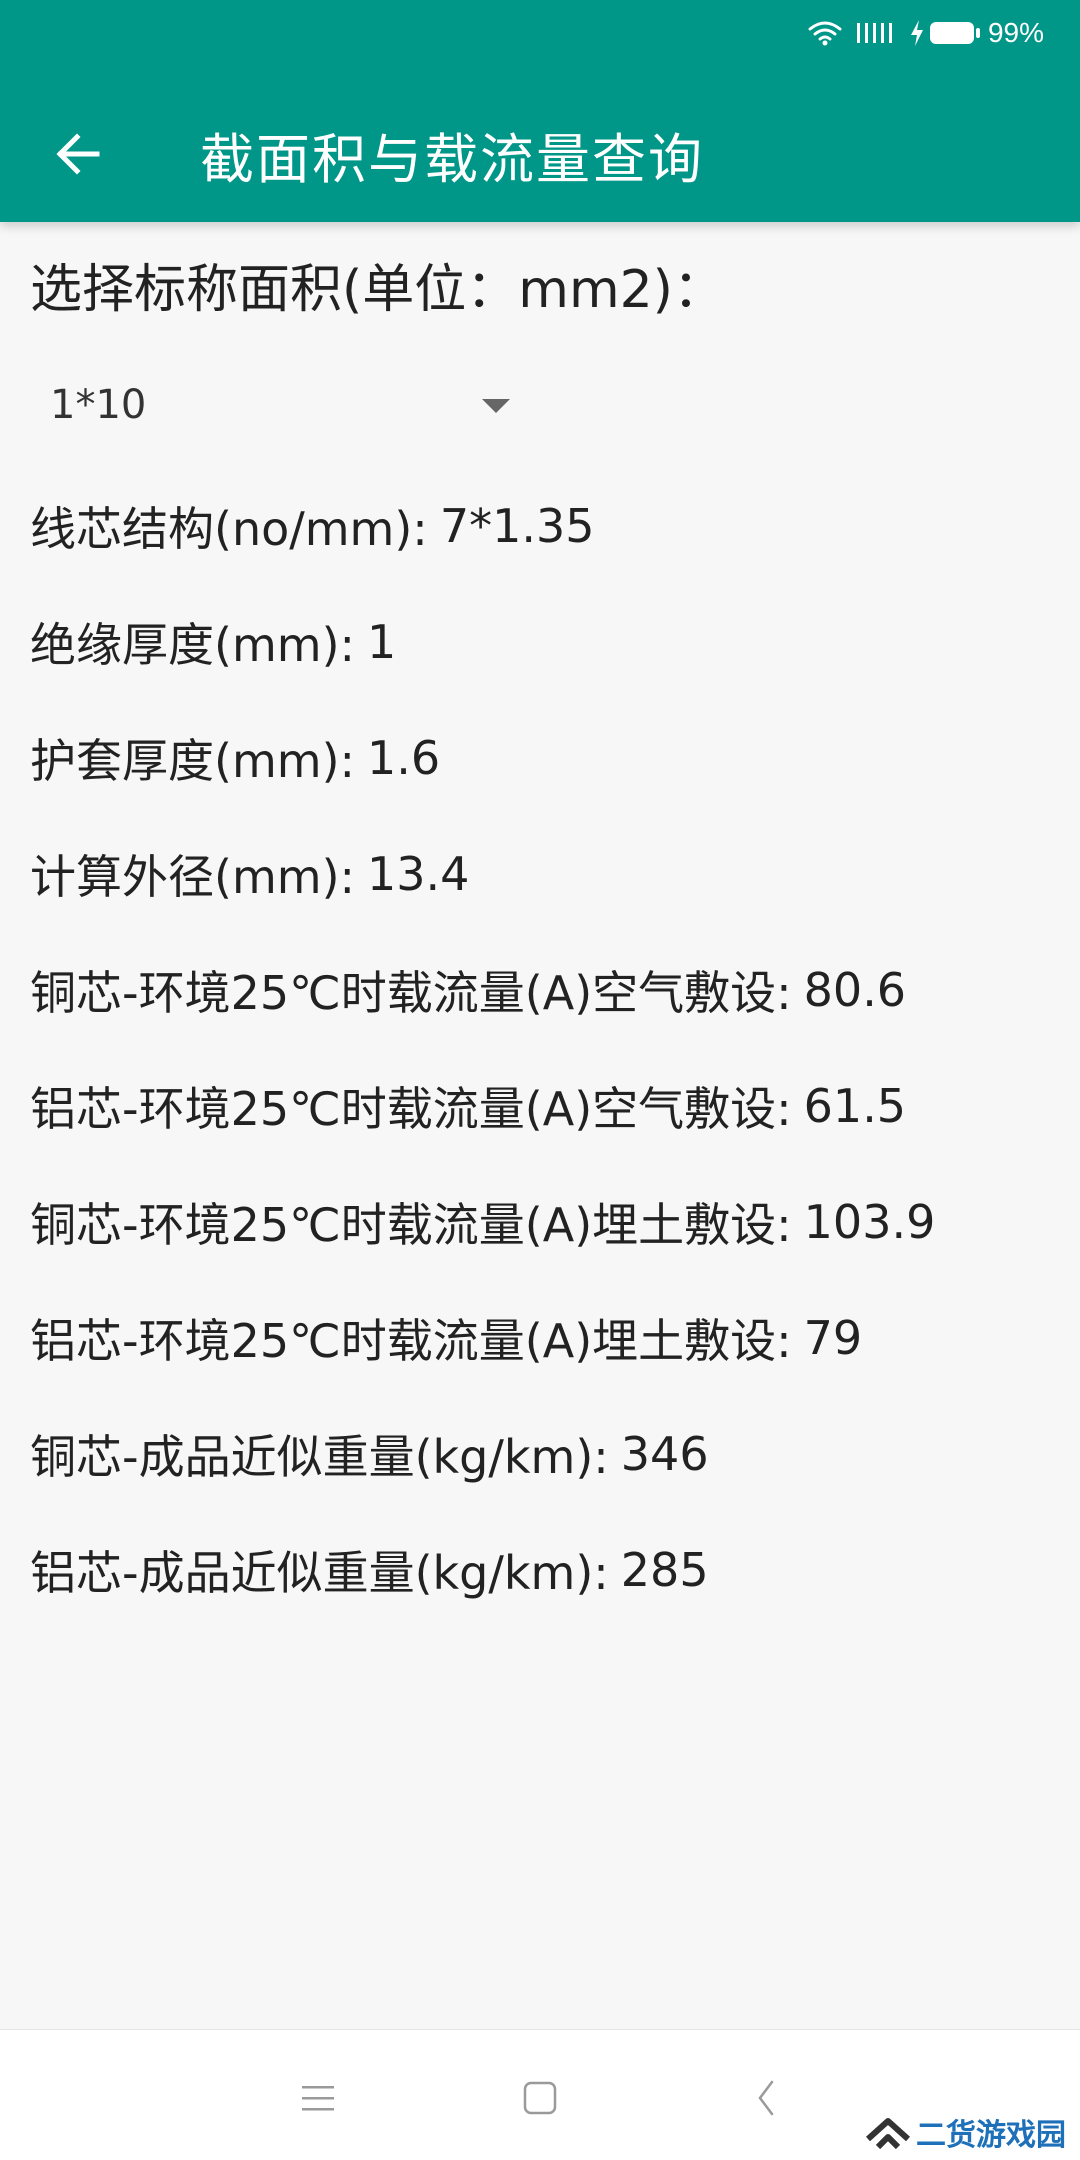 The width and height of the screenshot is (1080, 2160). I want to click on spec-value: 80.6, so click(855, 990).